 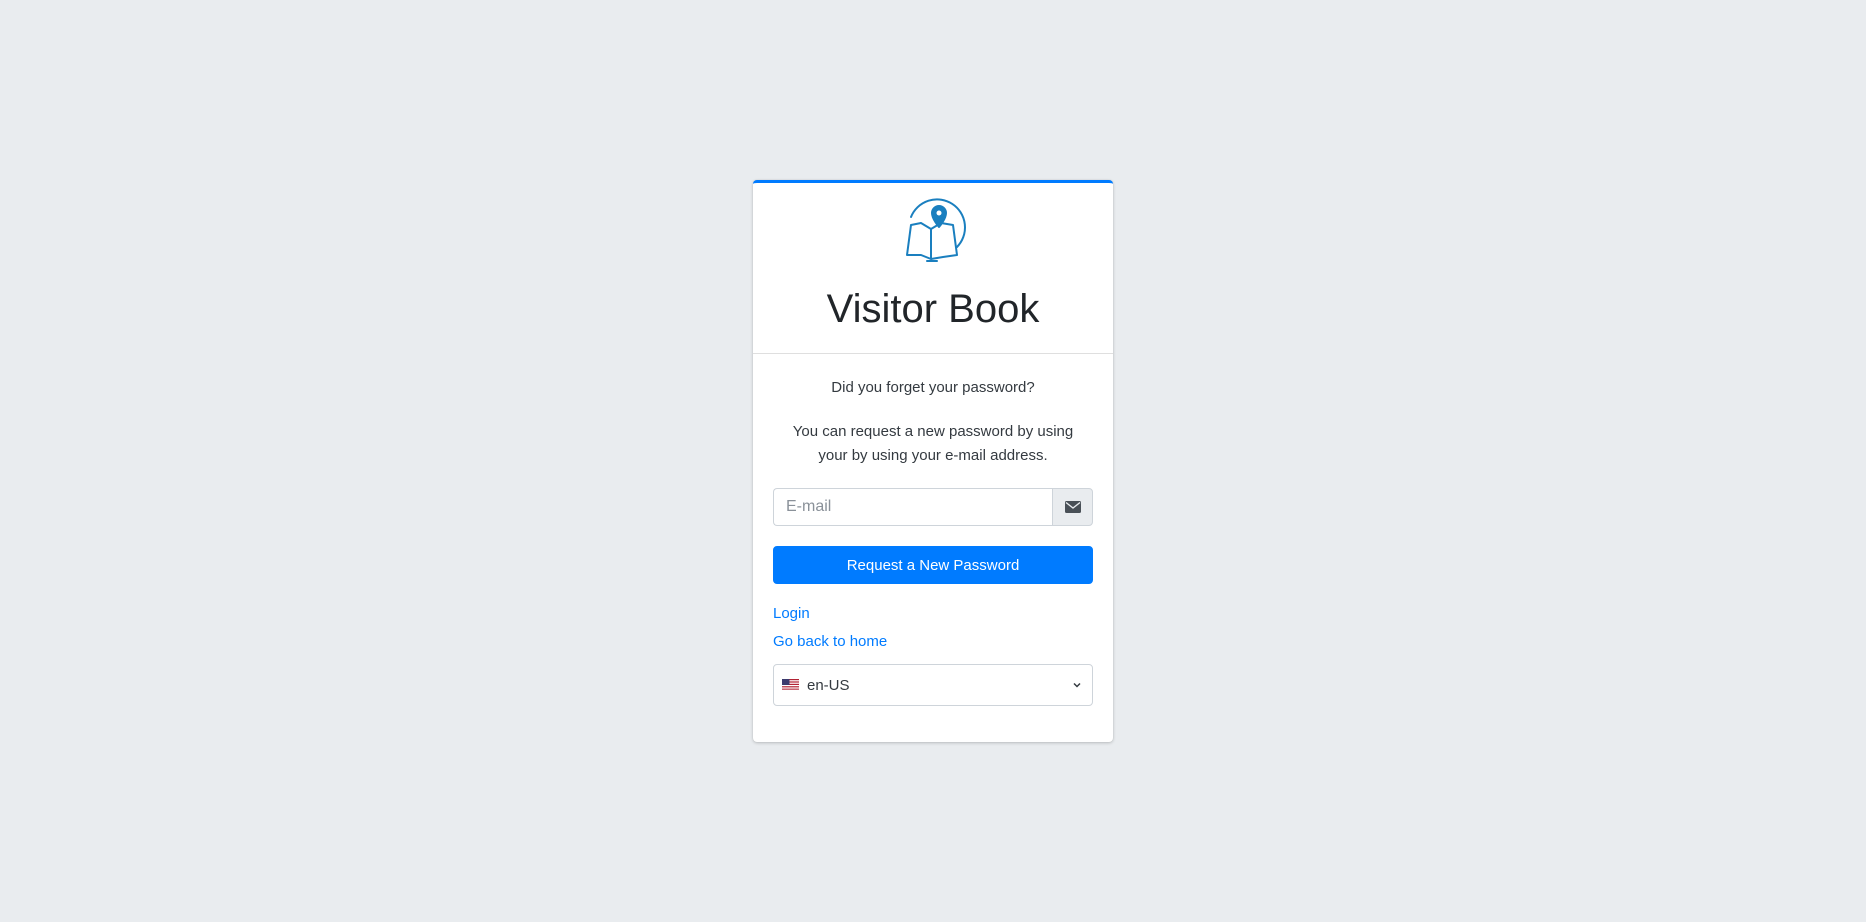 I want to click on forgot-password-heading: Did you forget your password?, so click(x=933, y=387).